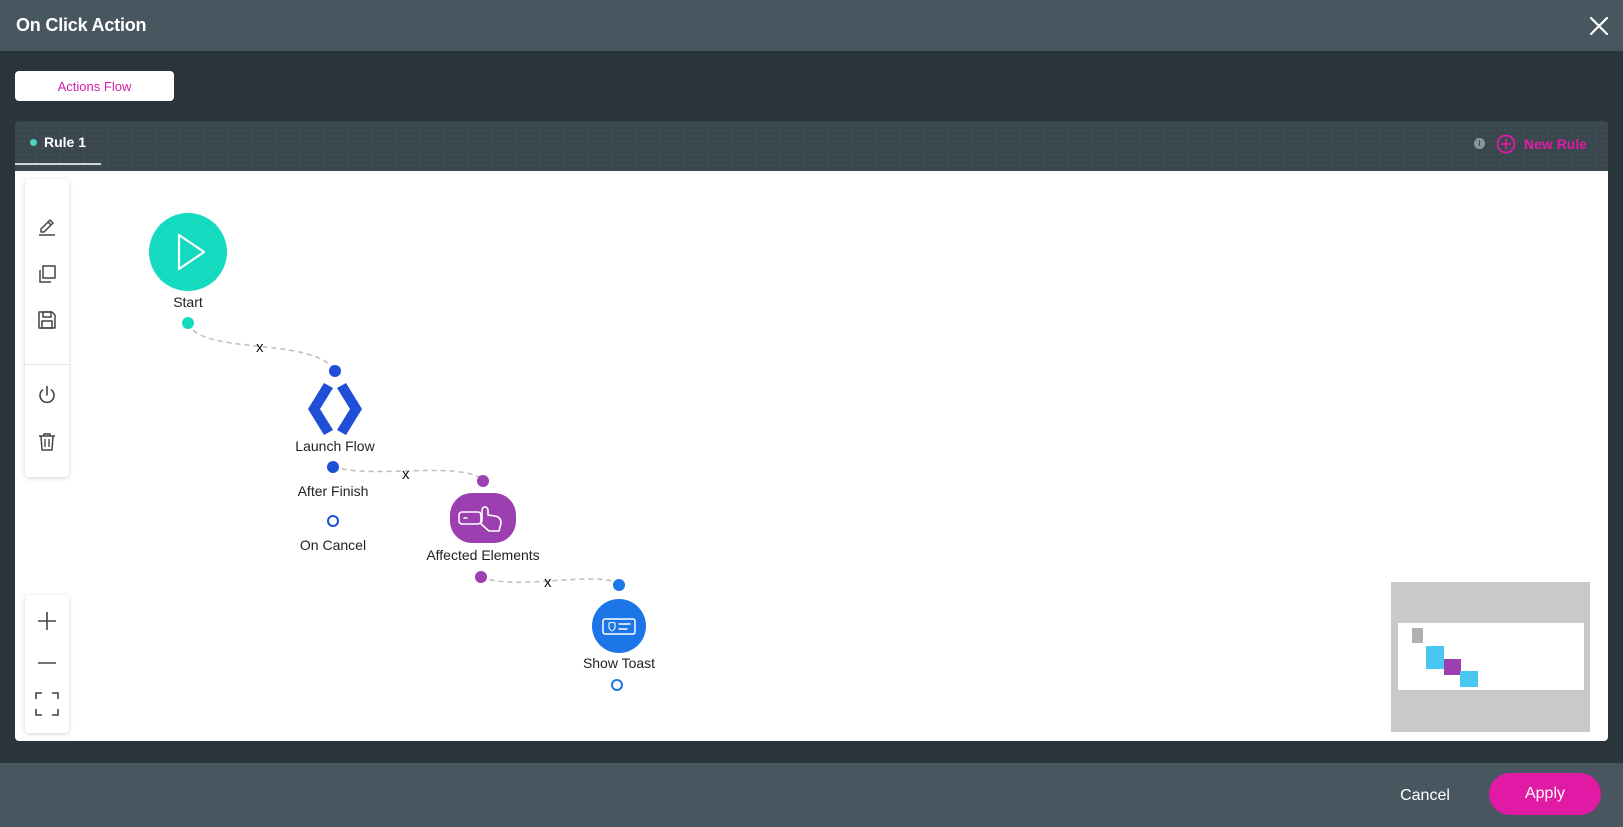  What do you see at coordinates (333, 467) in the screenshot?
I see `after-finish-port` at bounding box center [333, 467].